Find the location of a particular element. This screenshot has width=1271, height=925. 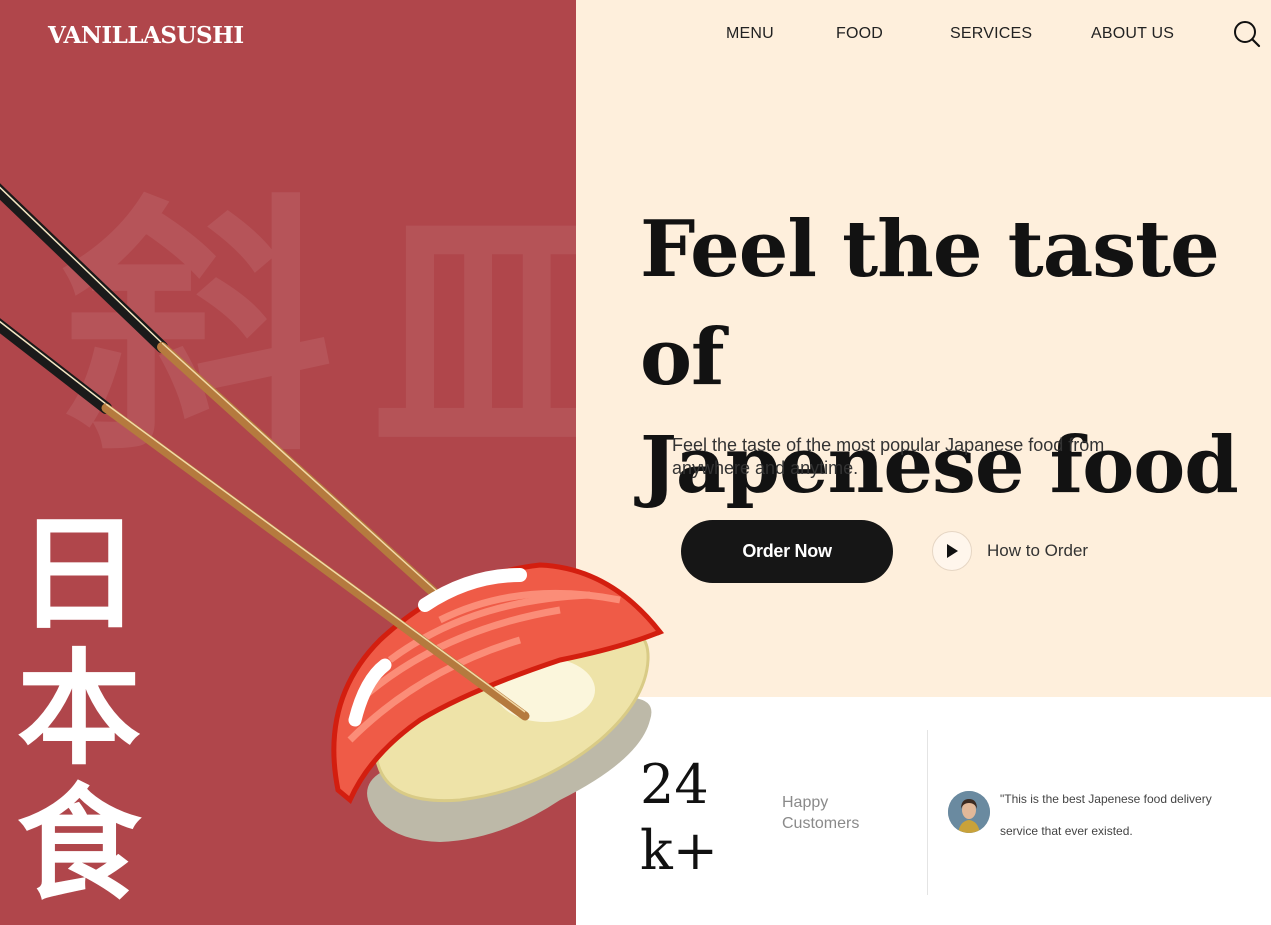

avatar is located at coordinates (969, 812).